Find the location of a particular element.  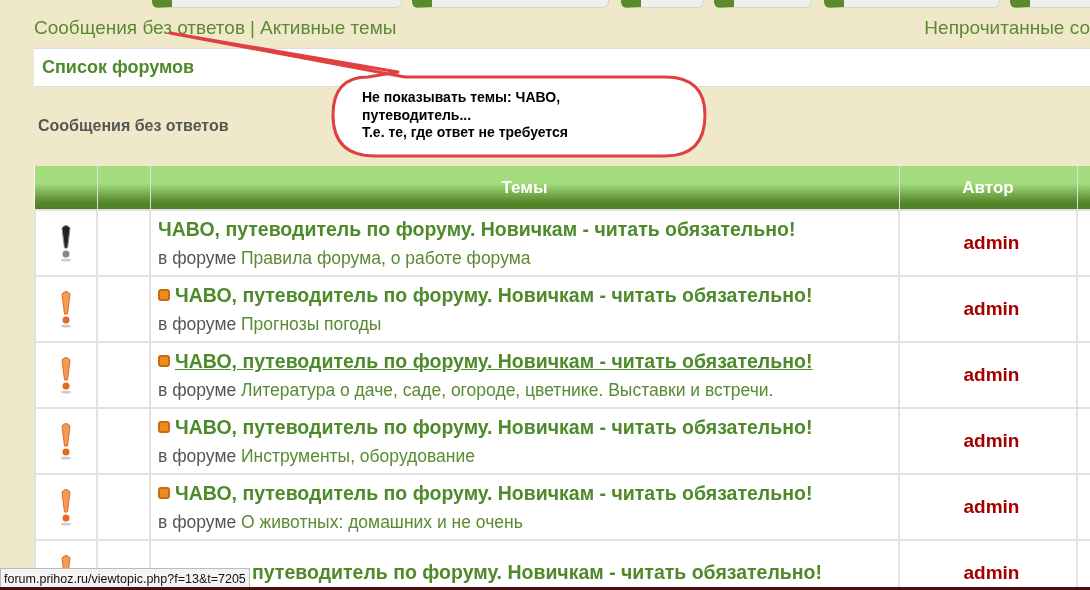

forum-link: Правила форума, о работе форума is located at coordinates (386, 257).